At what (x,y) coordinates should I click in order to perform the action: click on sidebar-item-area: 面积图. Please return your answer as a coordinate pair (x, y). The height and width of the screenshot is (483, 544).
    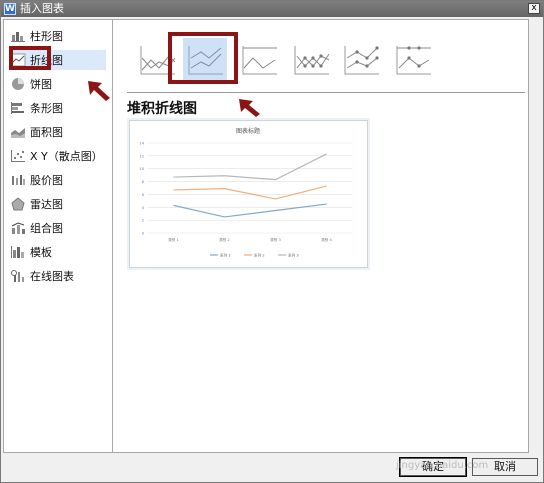
    Looking at the image, I should click on (58, 132).